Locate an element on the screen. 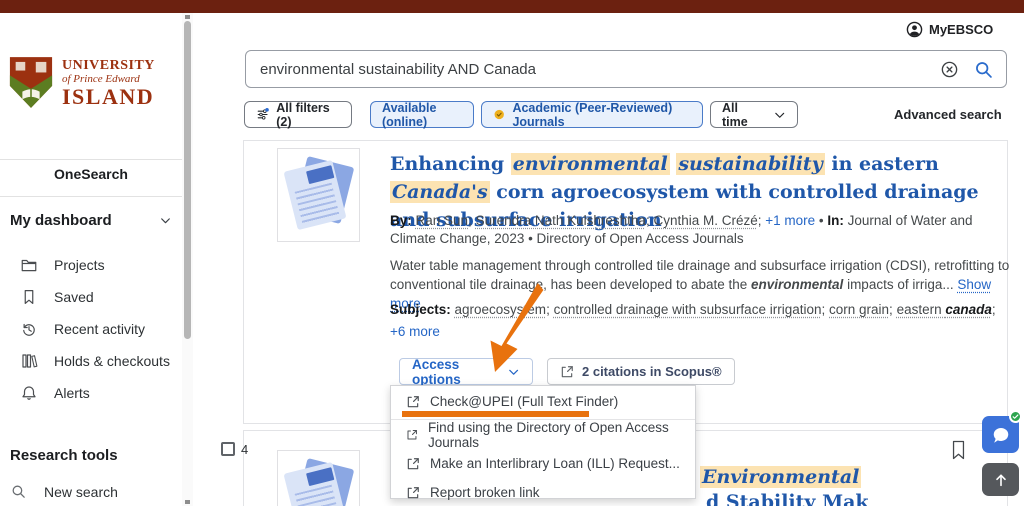 This screenshot has width=1024, height=506. upei-shield-icon is located at coordinates (31, 82).